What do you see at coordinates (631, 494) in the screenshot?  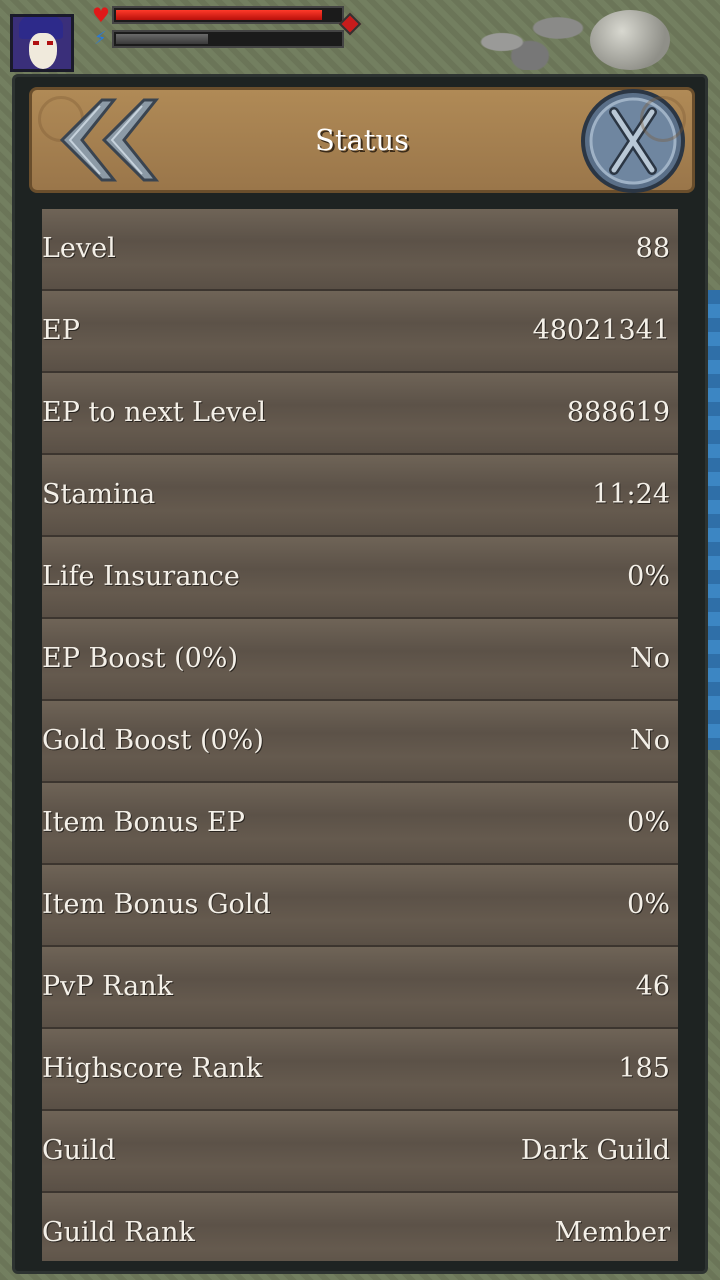 I see `stat-value: 11:24` at bounding box center [631, 494].